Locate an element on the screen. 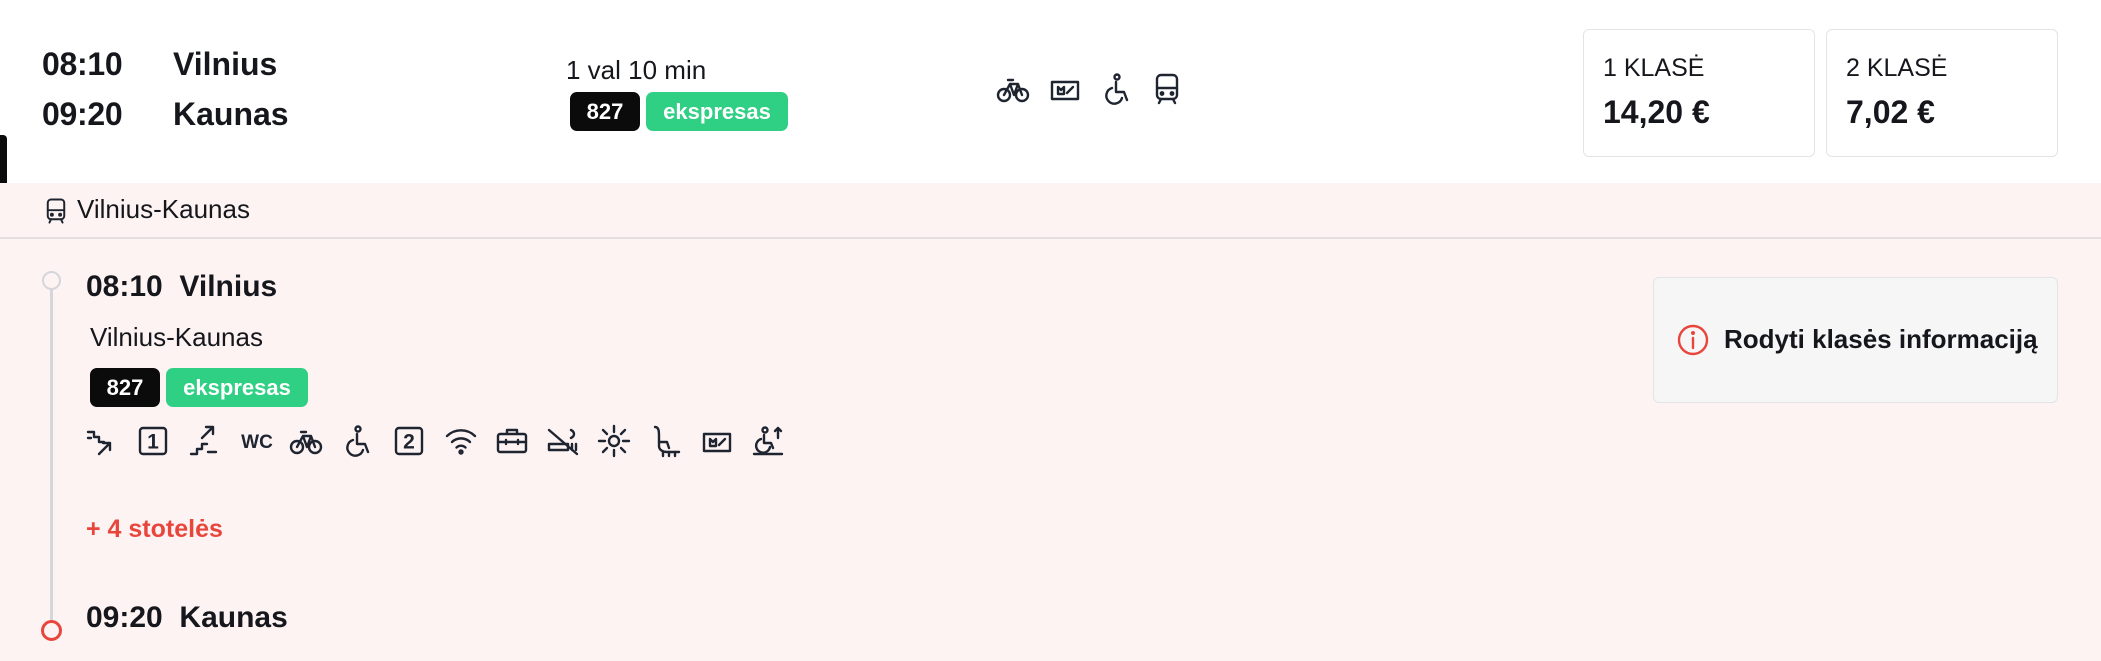  air-conditioning-icon is located at coordinates (614, 441).